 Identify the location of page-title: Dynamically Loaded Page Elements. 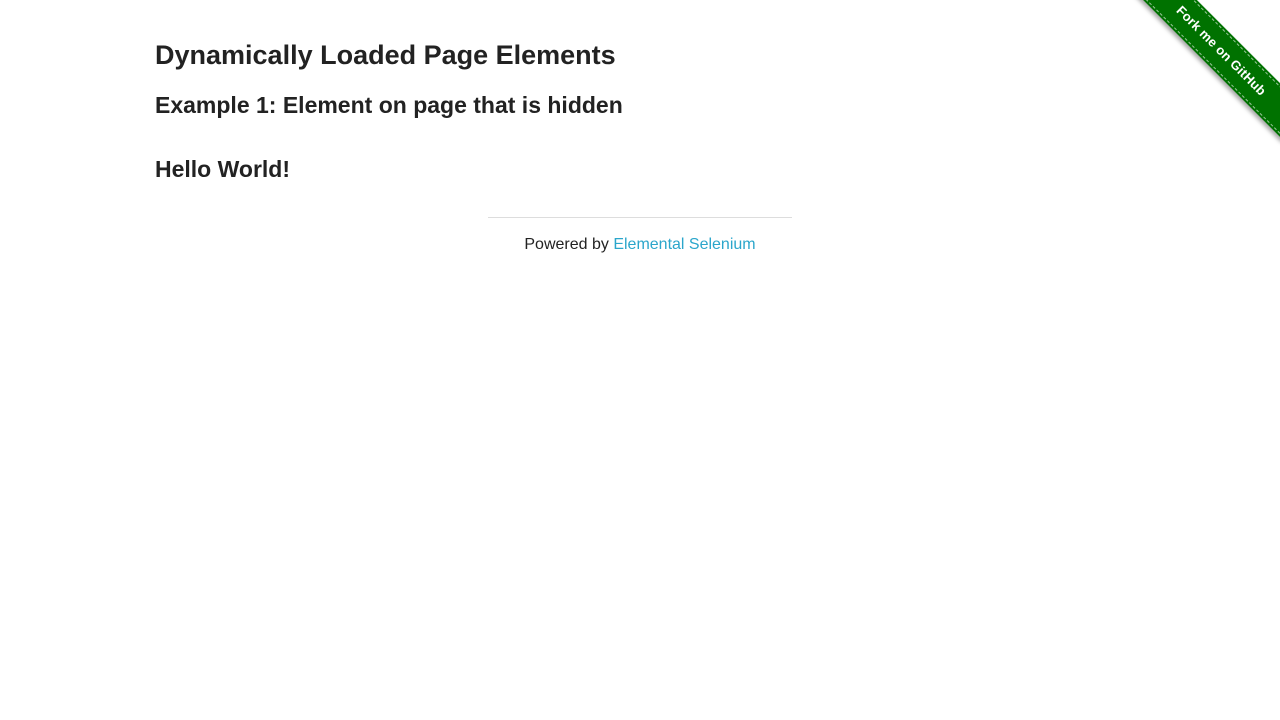
(385, 55).